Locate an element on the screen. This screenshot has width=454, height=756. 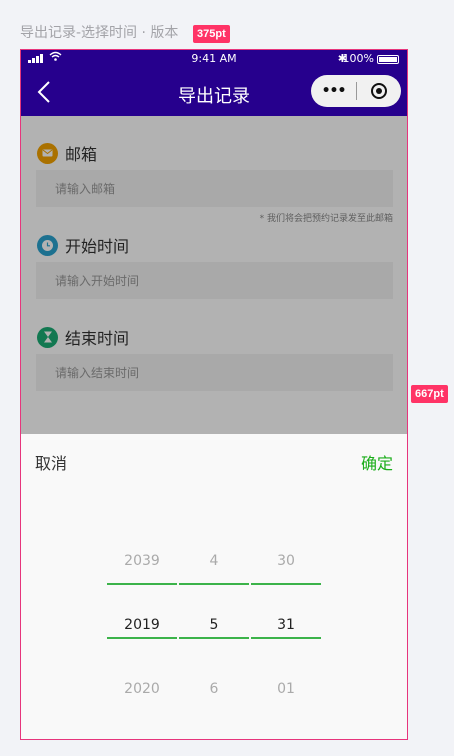
width-tag: 375pt is located at coordinates (211, 34).